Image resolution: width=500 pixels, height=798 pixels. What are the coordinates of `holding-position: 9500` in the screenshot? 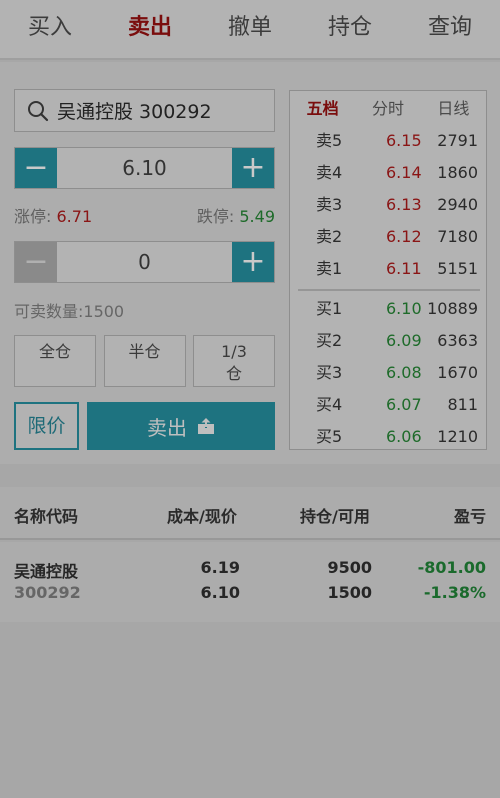 It's located at (349, 567).